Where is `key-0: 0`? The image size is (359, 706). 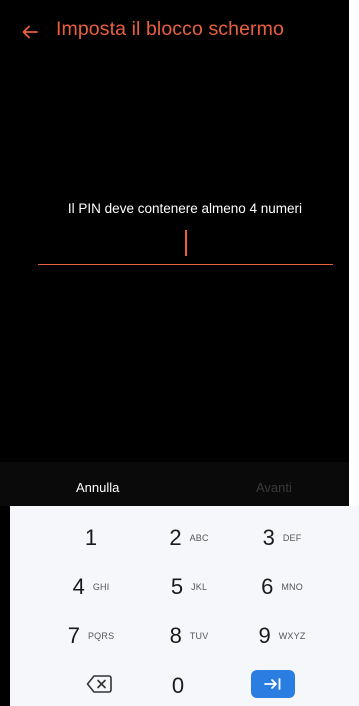 key-0: 0 is located at coordinates (178, 686).